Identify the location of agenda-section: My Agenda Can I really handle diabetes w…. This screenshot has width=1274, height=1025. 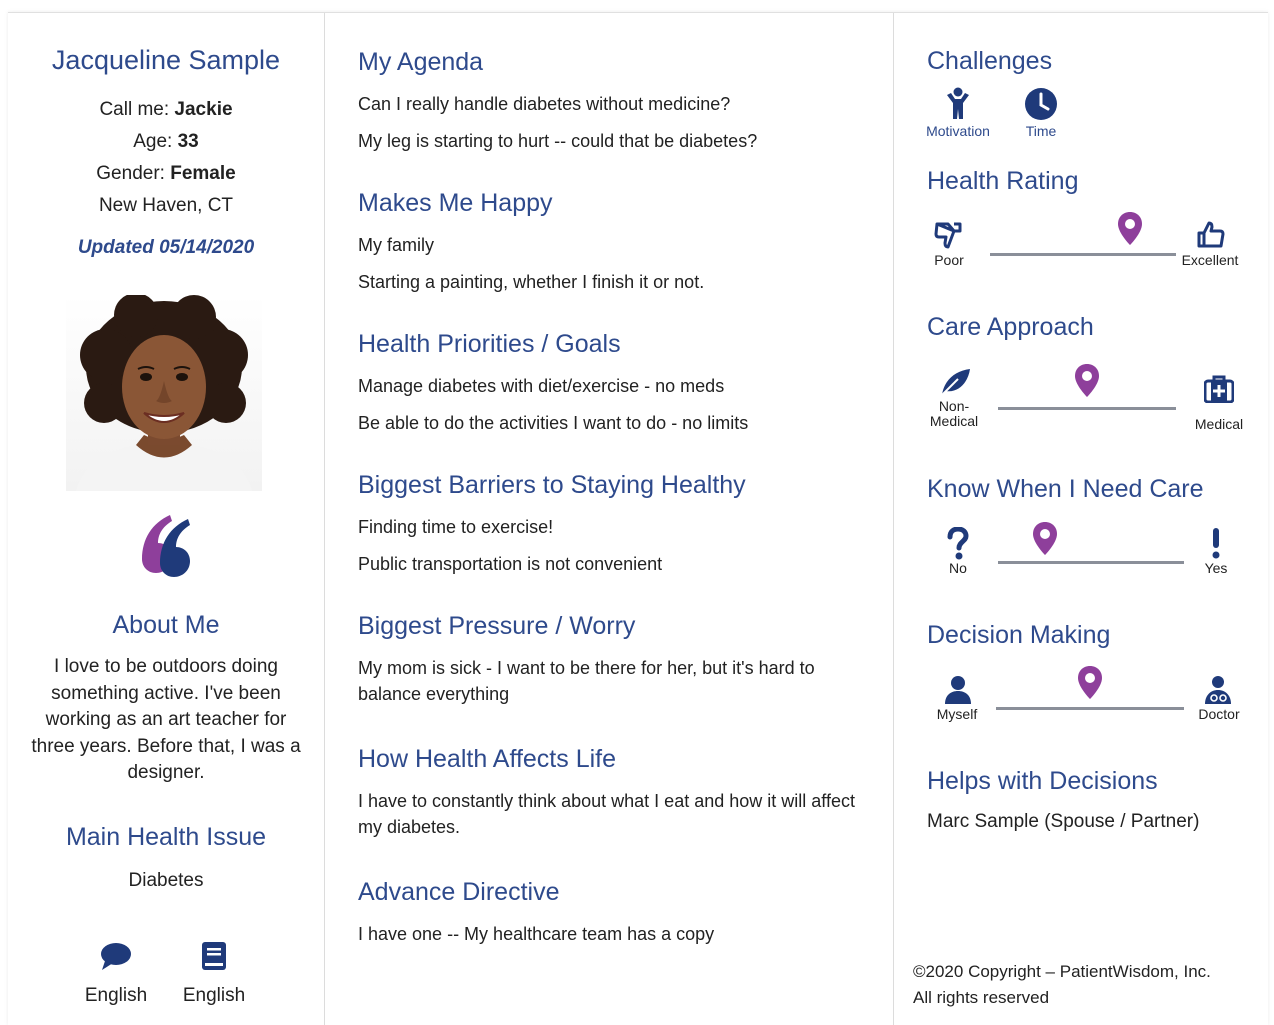
(618, 106).